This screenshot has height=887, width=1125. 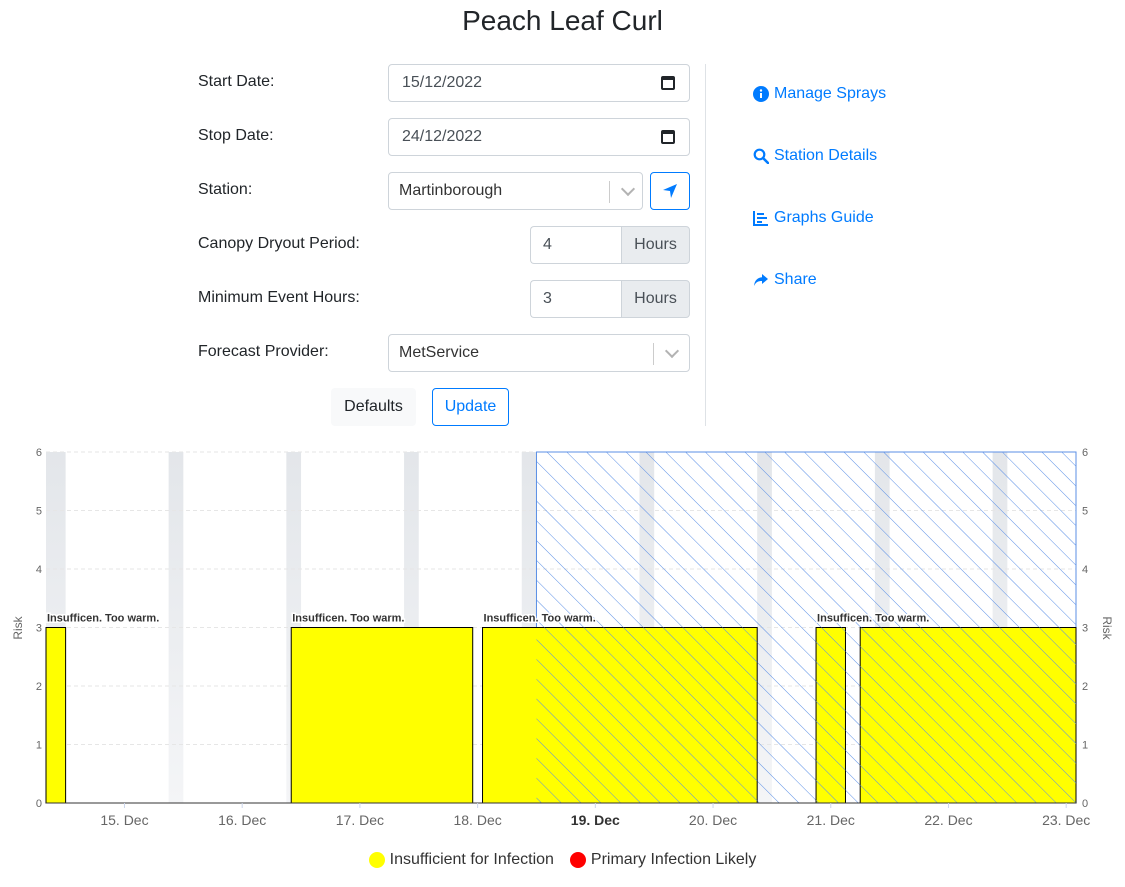 I want to click on y-axis-label-left: Risk, so click(x=18, y=627).